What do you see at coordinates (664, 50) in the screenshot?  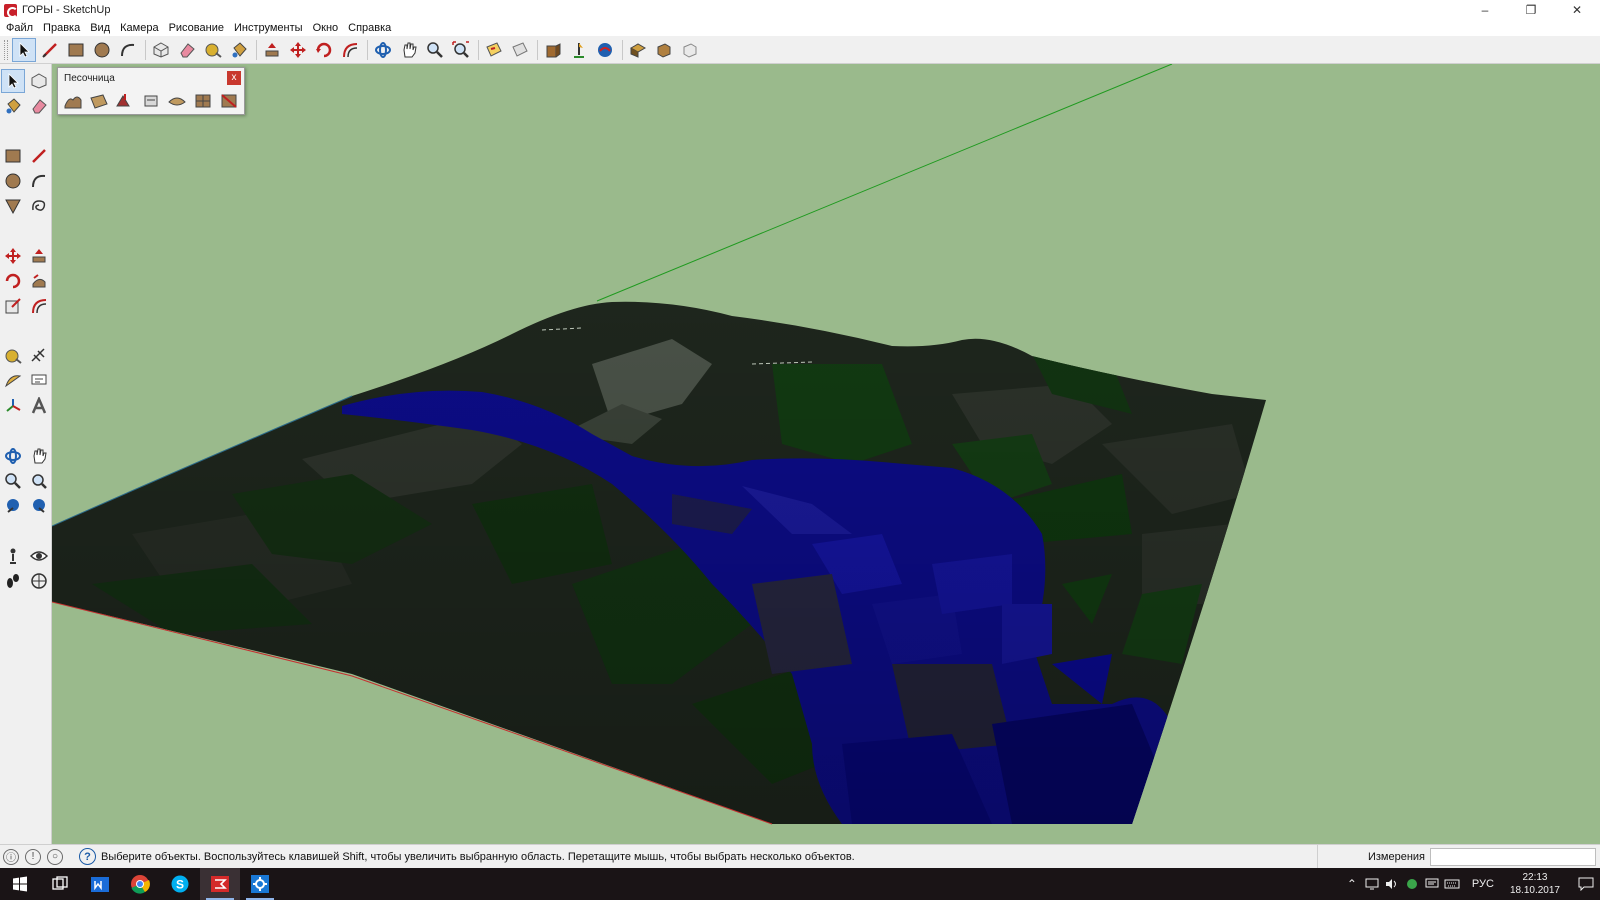 I see `style-builder-button` at bounding box center [664, 50].